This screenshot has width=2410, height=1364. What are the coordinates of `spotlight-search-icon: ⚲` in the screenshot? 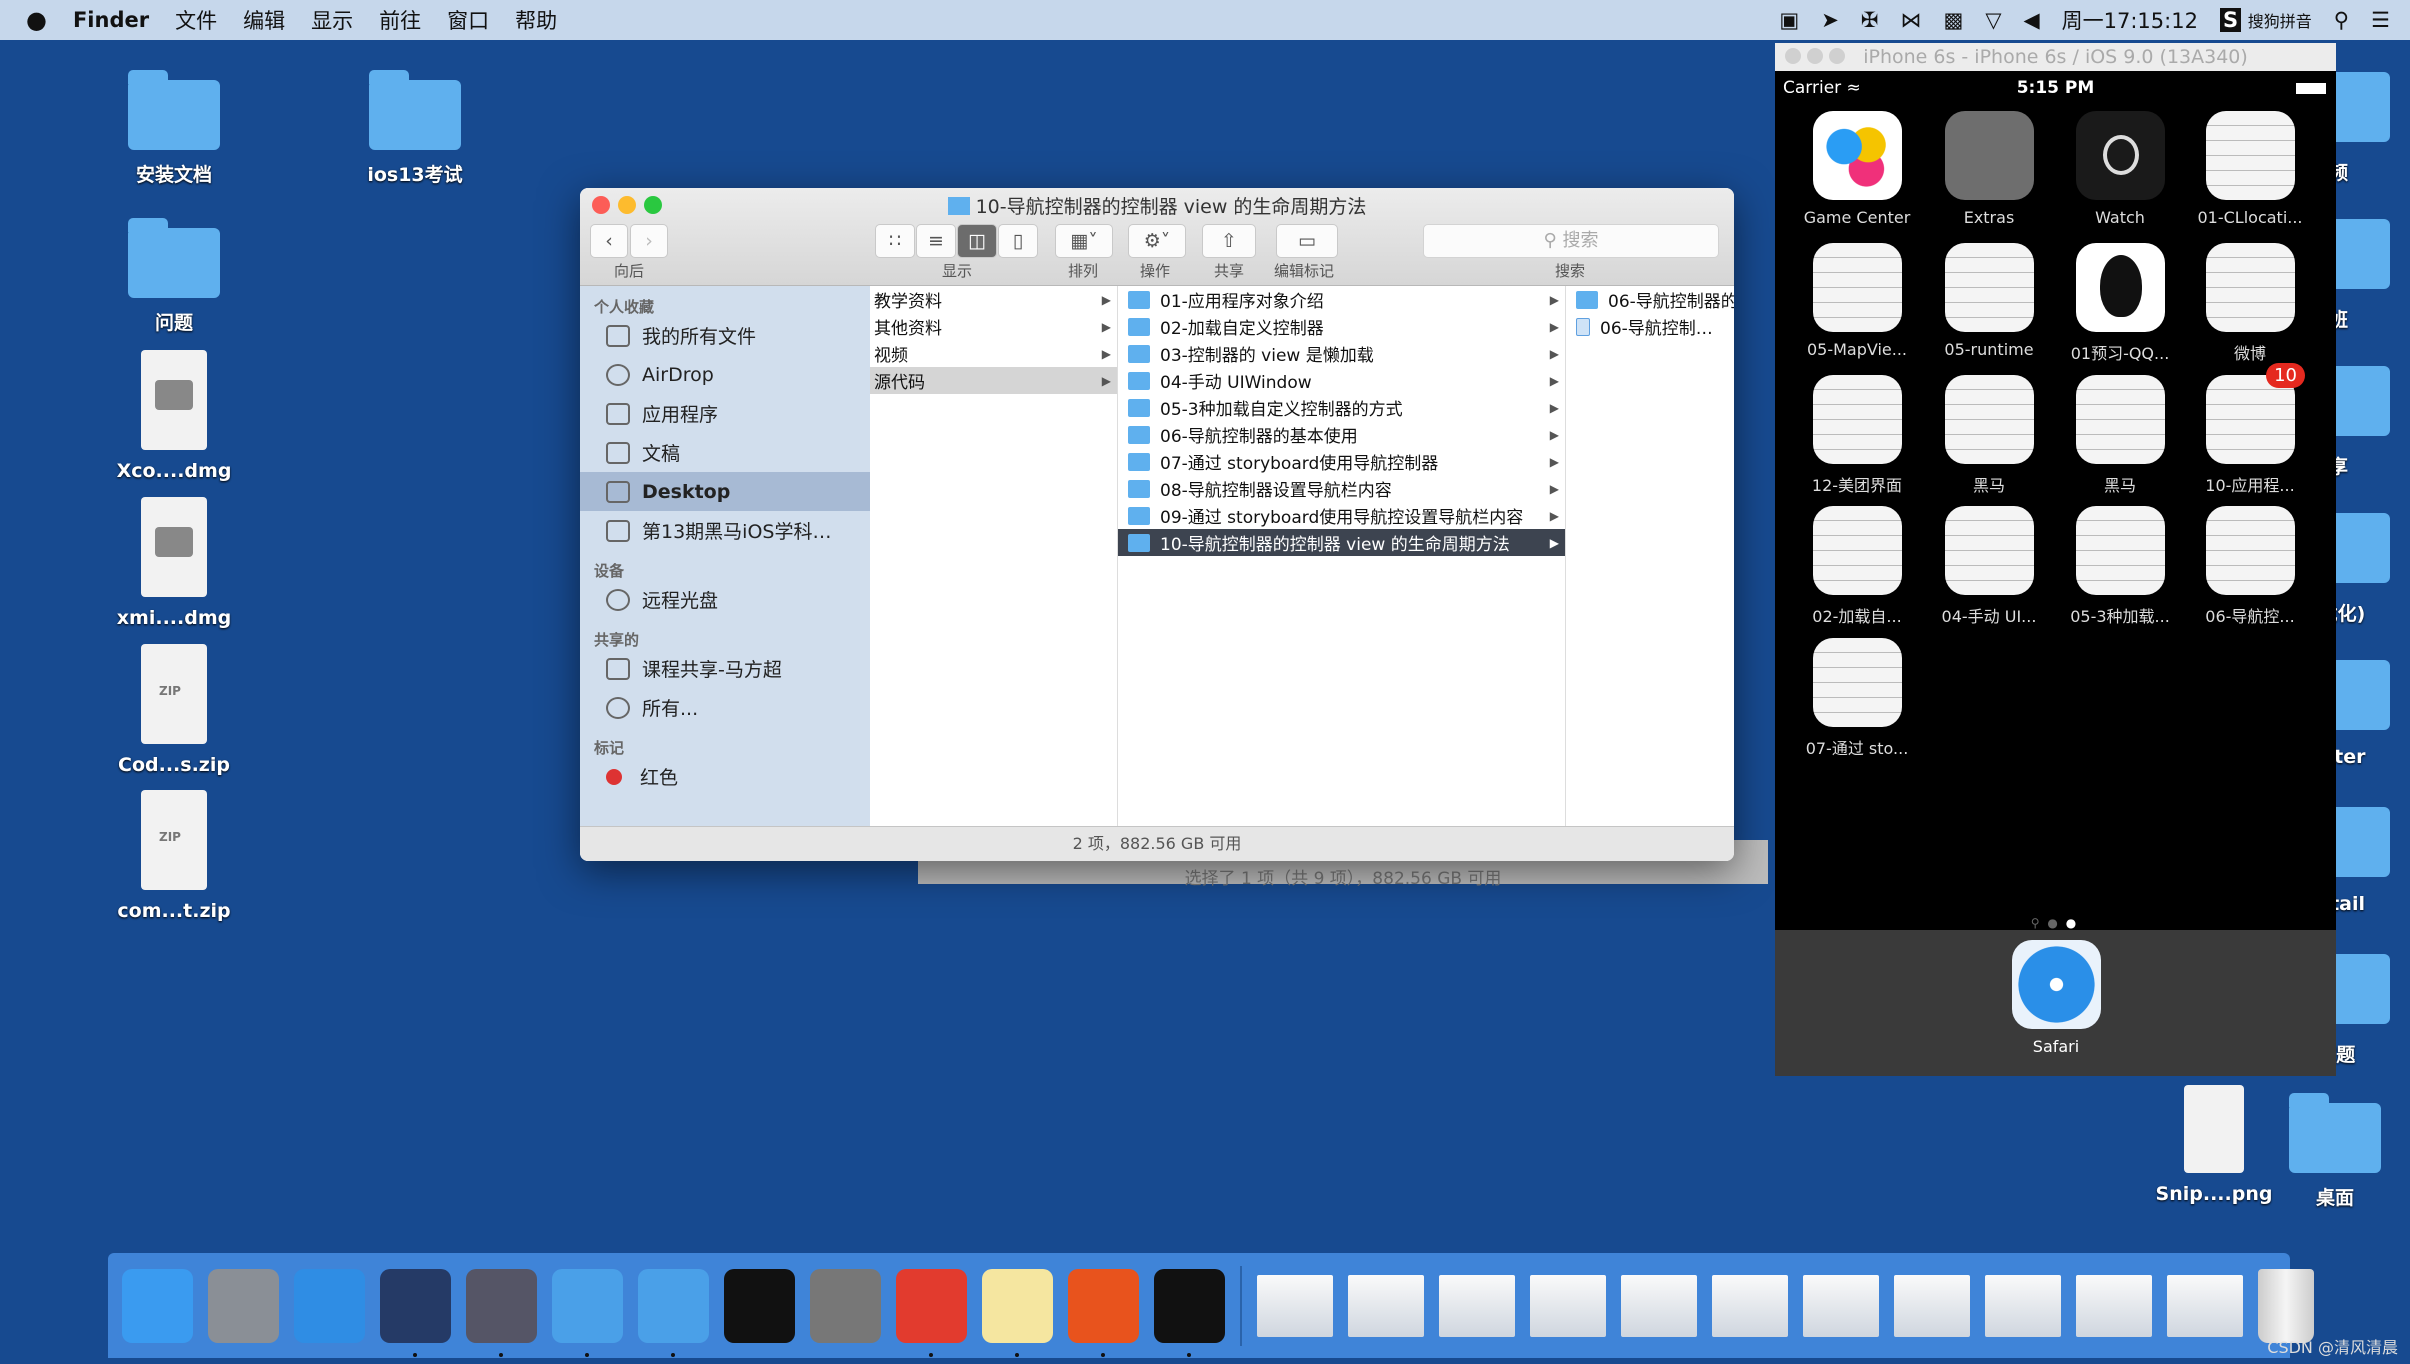 It's located at (2341, 20).